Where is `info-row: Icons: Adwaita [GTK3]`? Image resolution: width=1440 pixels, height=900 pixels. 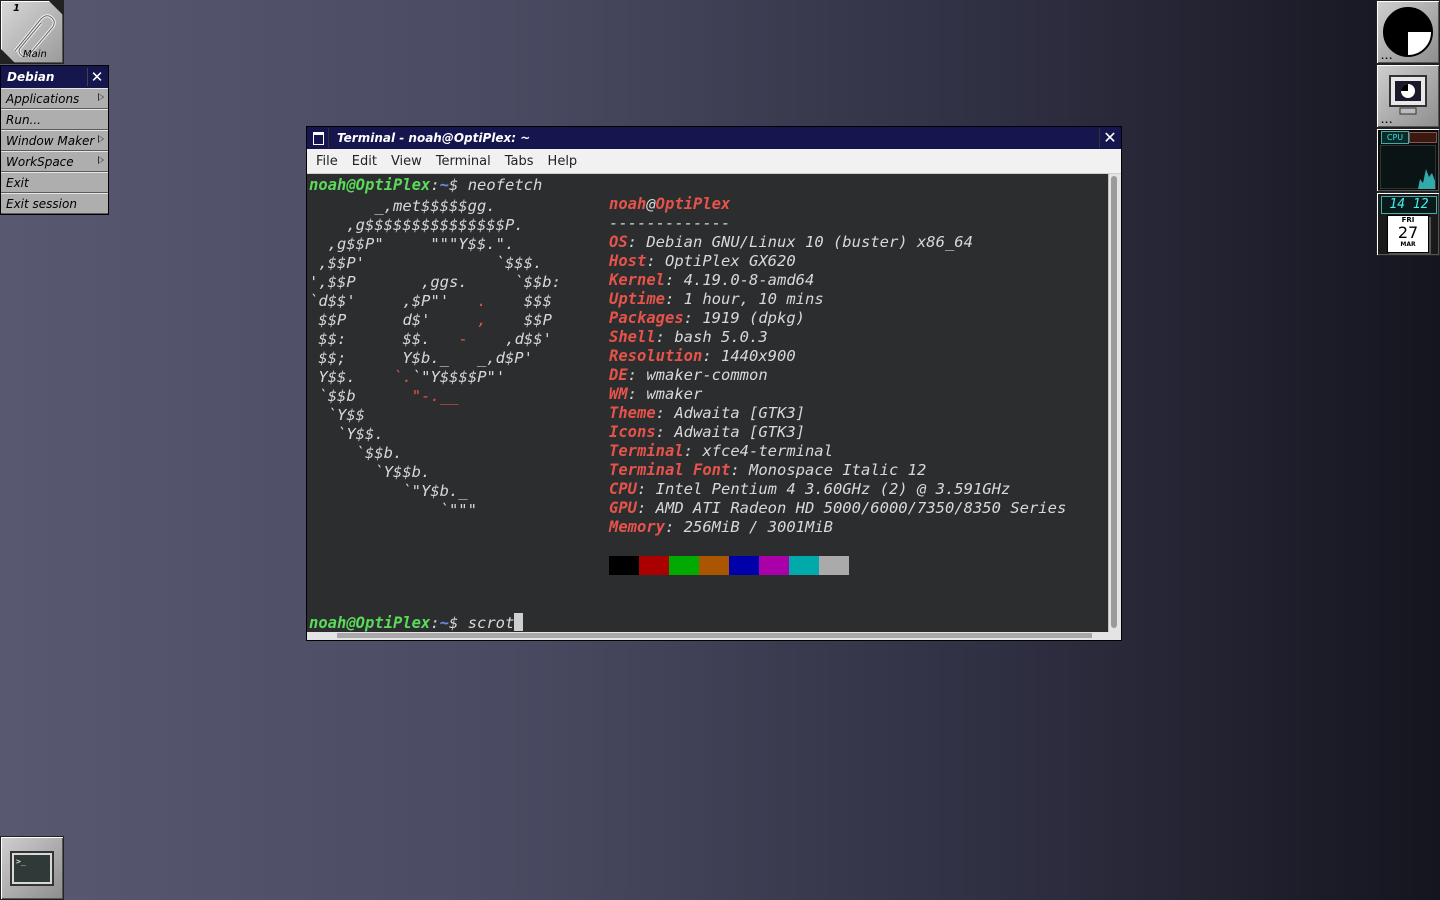 info-row: Icons: Adwaita [GTK3] is located at coordinates (837, 432).